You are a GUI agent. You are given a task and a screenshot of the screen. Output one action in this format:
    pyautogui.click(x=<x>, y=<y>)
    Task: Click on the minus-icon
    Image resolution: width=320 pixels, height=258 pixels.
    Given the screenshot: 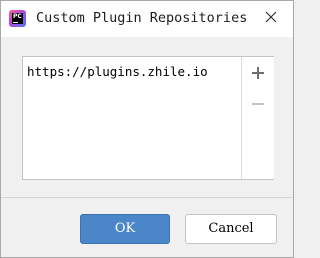 What is the action you would take?
    pyautogui.click(x=258, y=104)
    